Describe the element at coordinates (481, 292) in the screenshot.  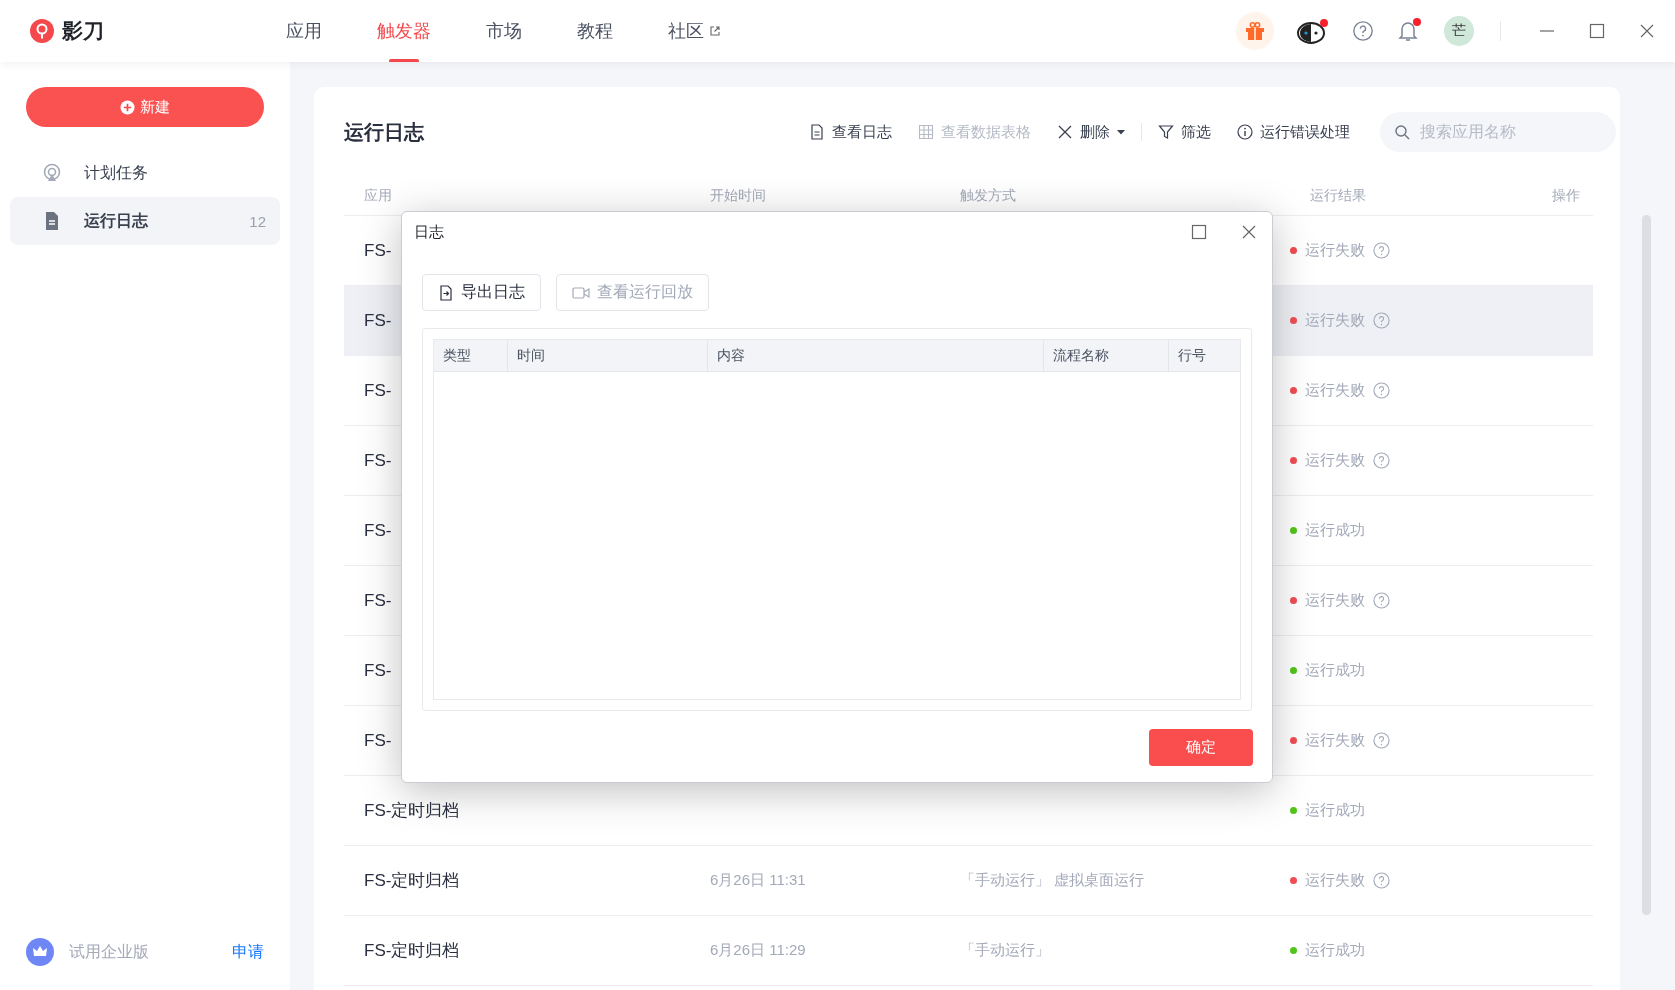
I see `dialog-button: 导出日志` at that location.